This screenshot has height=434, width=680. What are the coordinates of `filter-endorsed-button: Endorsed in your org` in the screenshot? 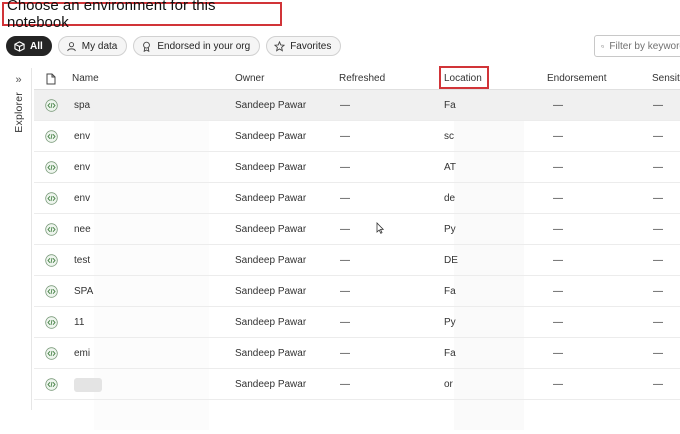 It's located at (197, 46).